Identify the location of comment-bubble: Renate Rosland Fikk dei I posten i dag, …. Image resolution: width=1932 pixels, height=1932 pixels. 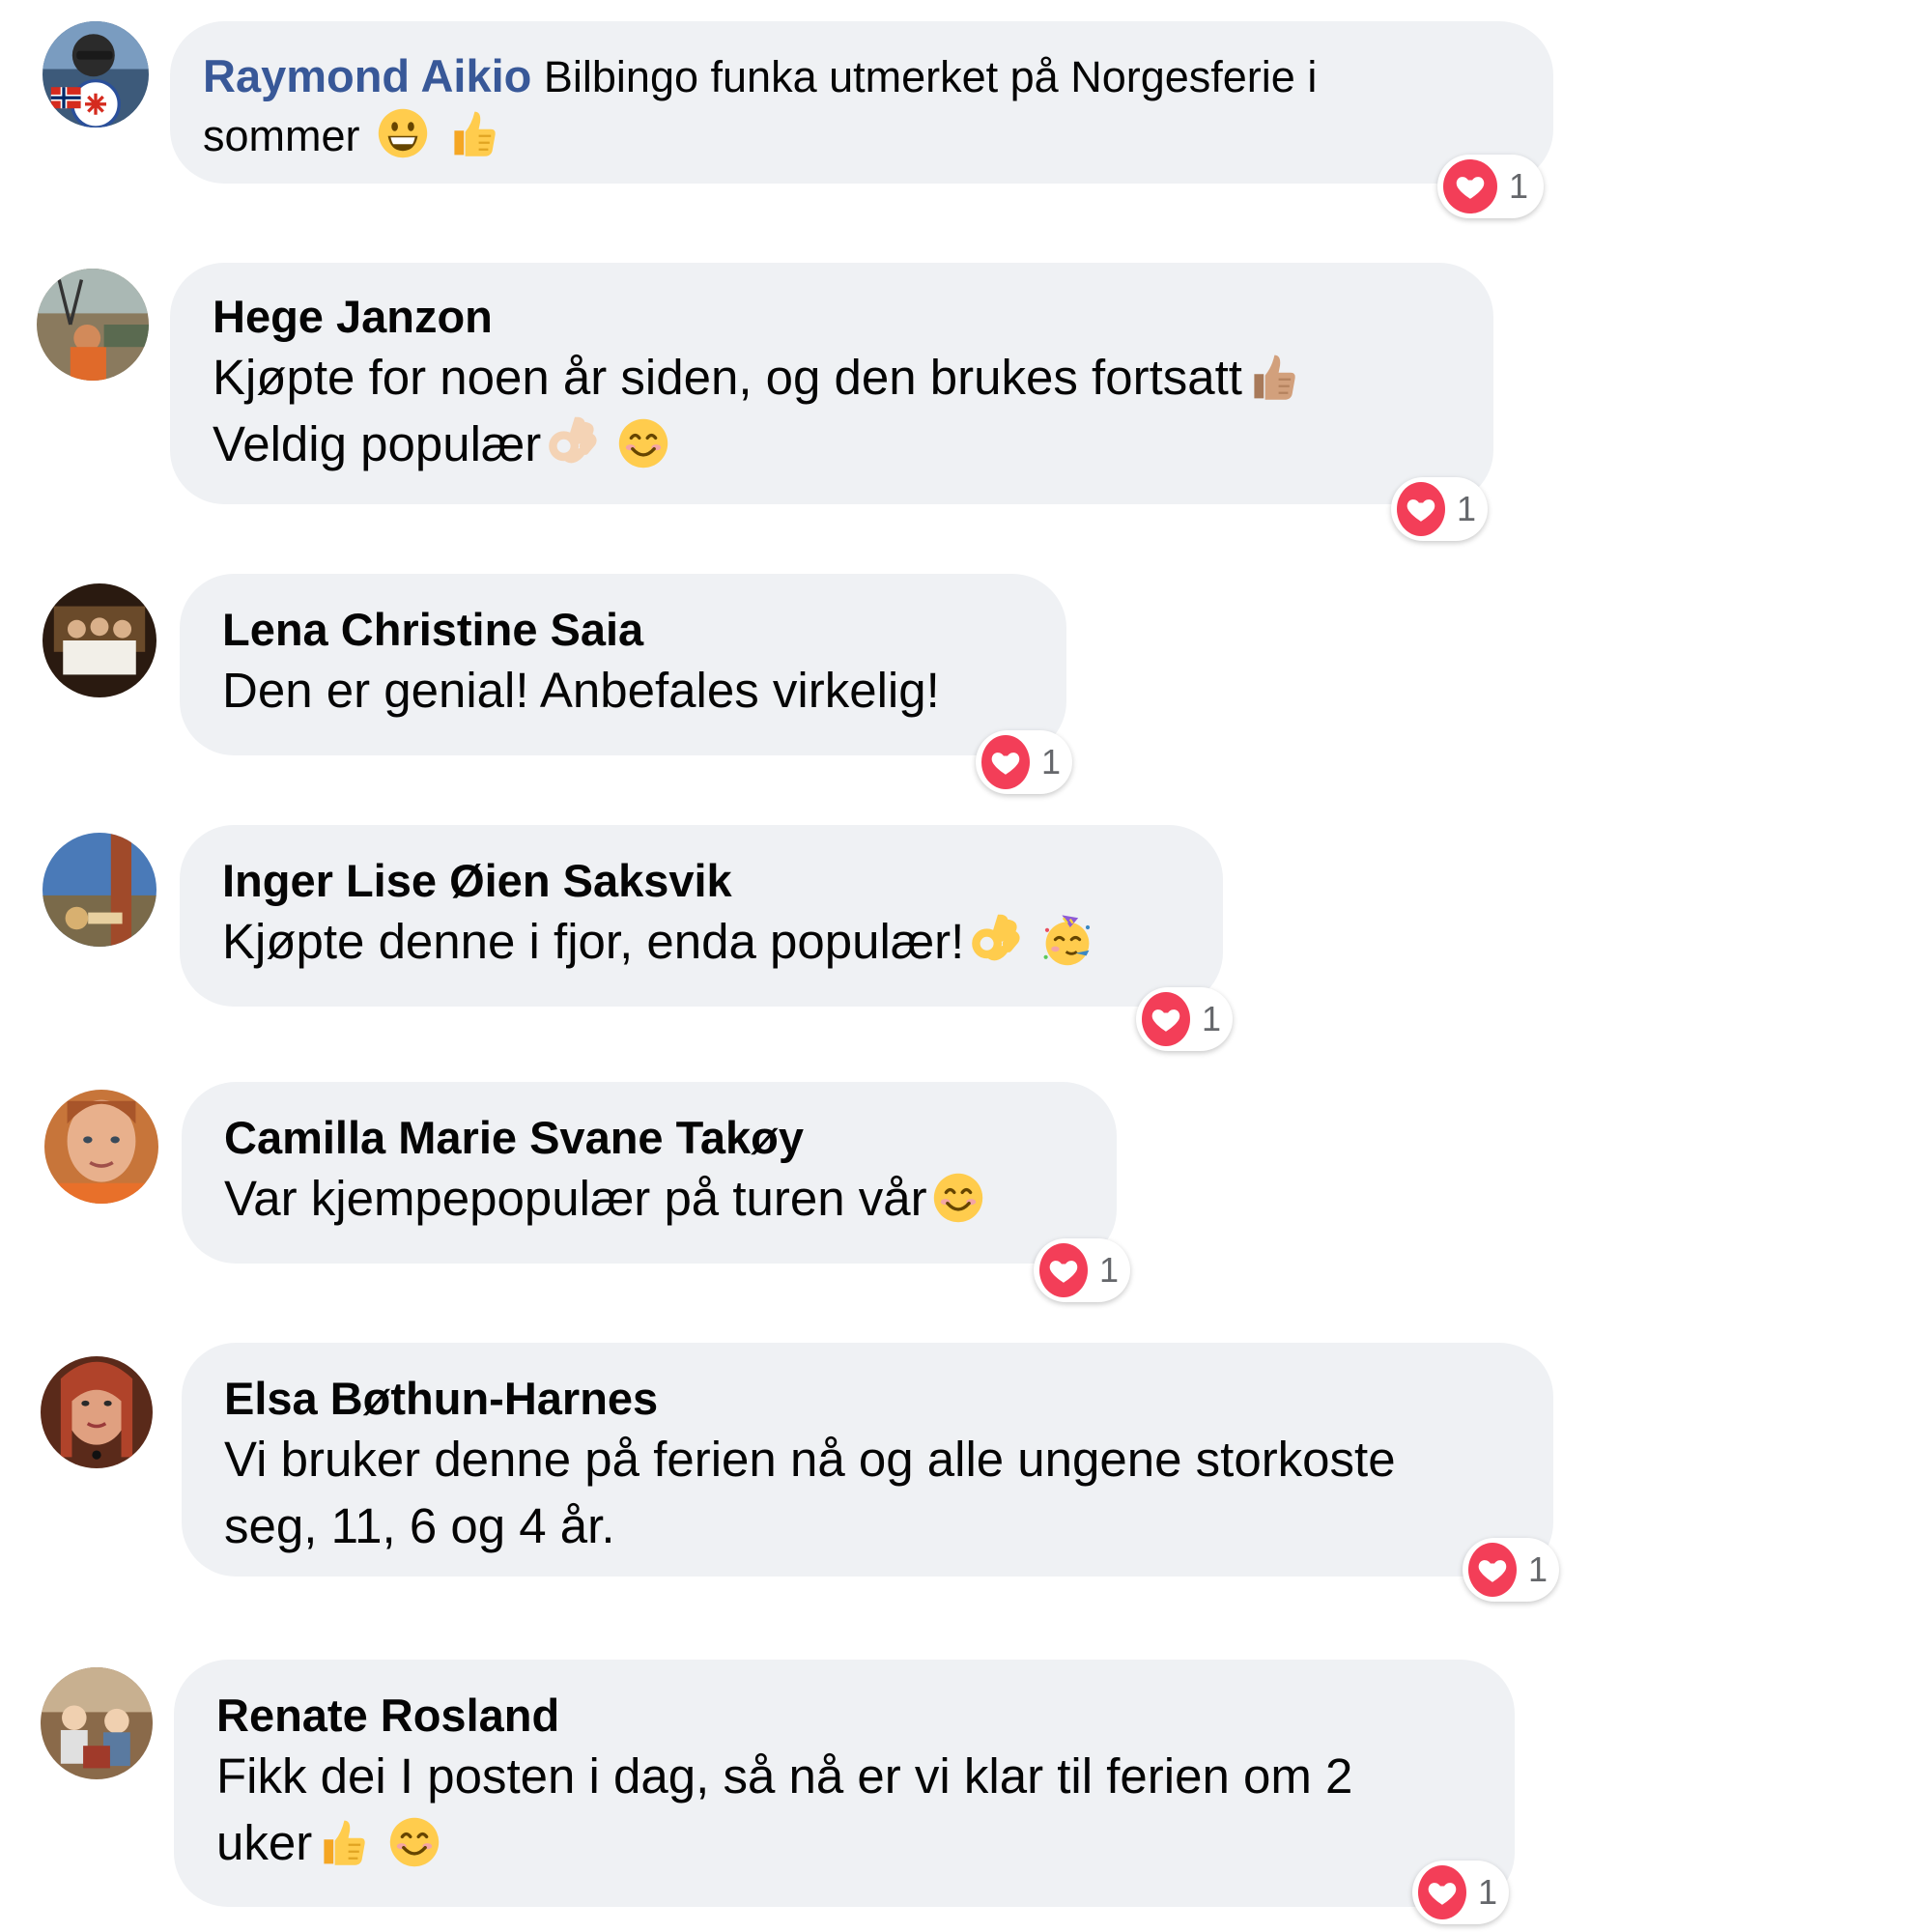
(844, 1783).